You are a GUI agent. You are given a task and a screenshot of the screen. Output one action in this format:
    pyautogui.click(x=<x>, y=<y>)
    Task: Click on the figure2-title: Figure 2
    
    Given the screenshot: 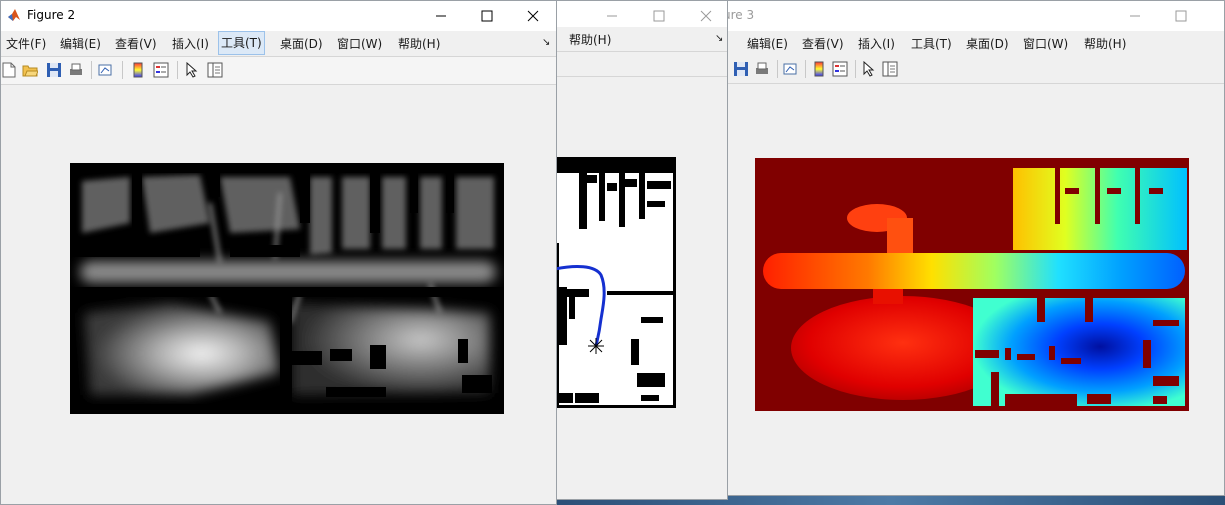 What is the action you would take?
    pyautogui.click(x=51, y=15)
    